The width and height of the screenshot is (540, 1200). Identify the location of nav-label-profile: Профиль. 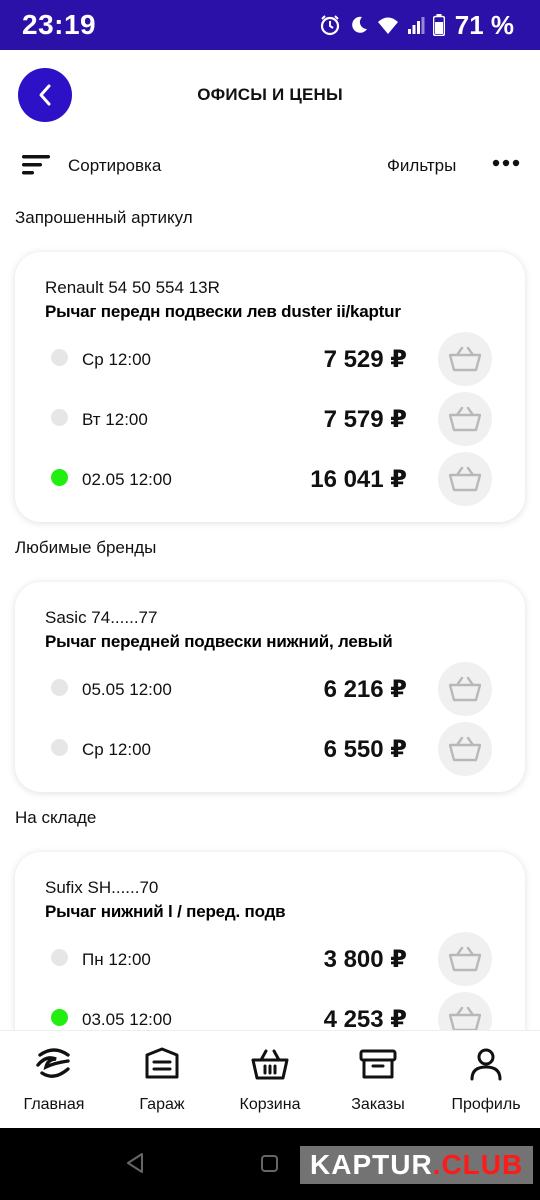
(486, 1104).